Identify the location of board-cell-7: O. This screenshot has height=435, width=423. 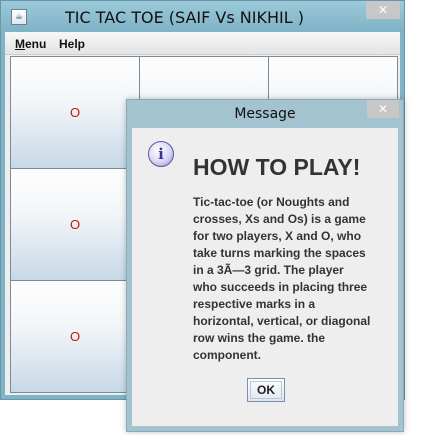
(75, 336).